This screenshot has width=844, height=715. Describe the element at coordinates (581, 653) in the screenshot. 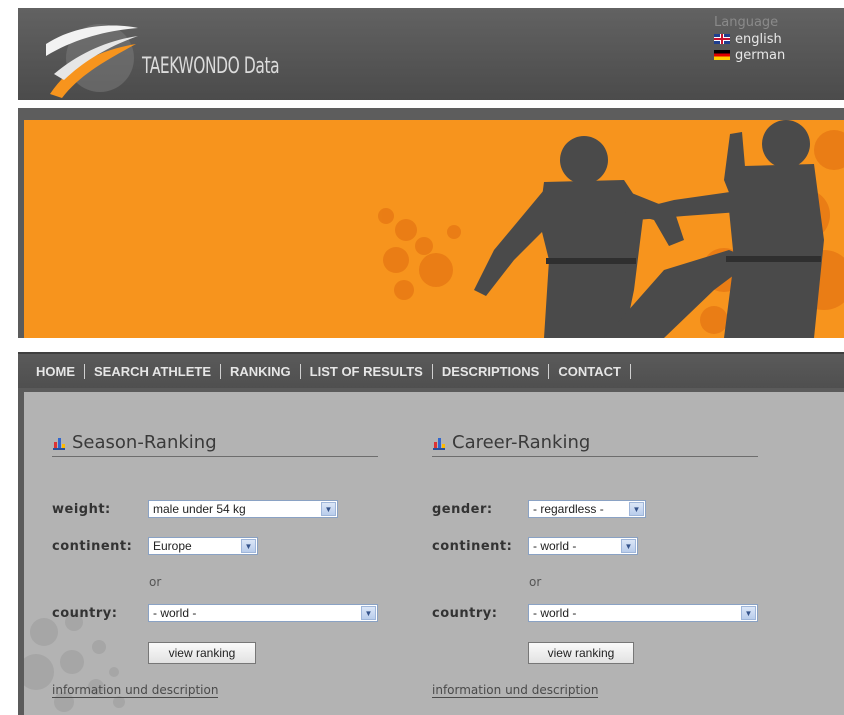

I see `career-view-ranking-button: view ranking` at that location.